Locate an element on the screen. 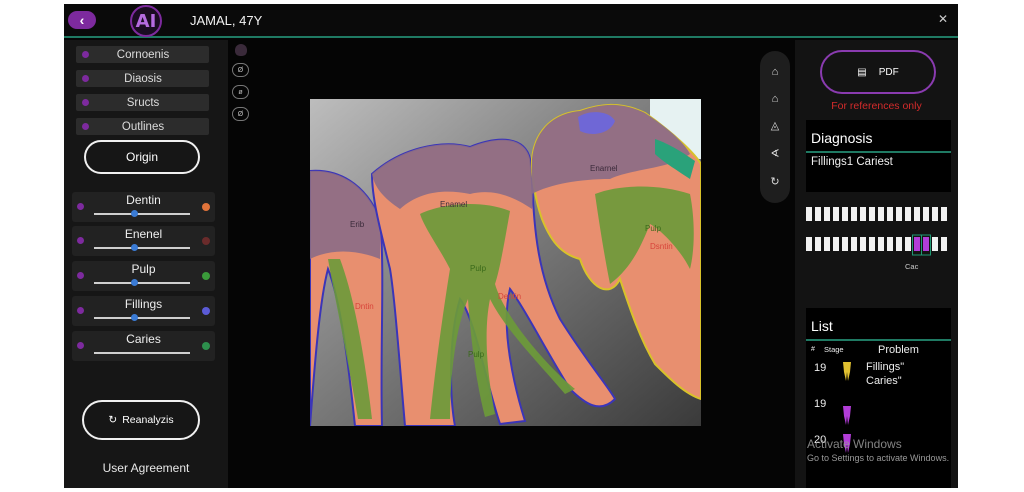 Image resolution: width=1024 pixels, height=492 pixels. diagnosis-text: Fillings1 Cariest is located at coordinates (852, 162).